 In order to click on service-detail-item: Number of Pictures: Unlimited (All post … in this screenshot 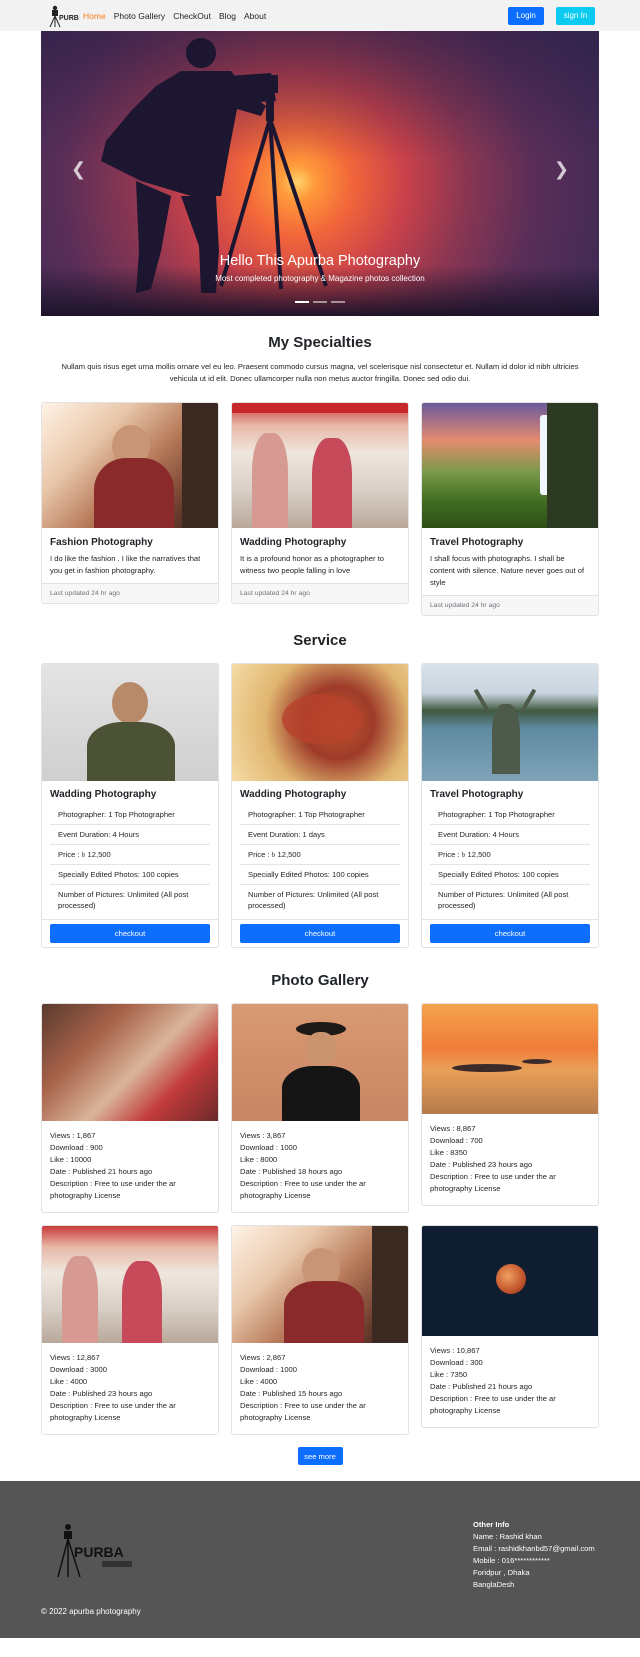, I will do `click(503, 900)`.